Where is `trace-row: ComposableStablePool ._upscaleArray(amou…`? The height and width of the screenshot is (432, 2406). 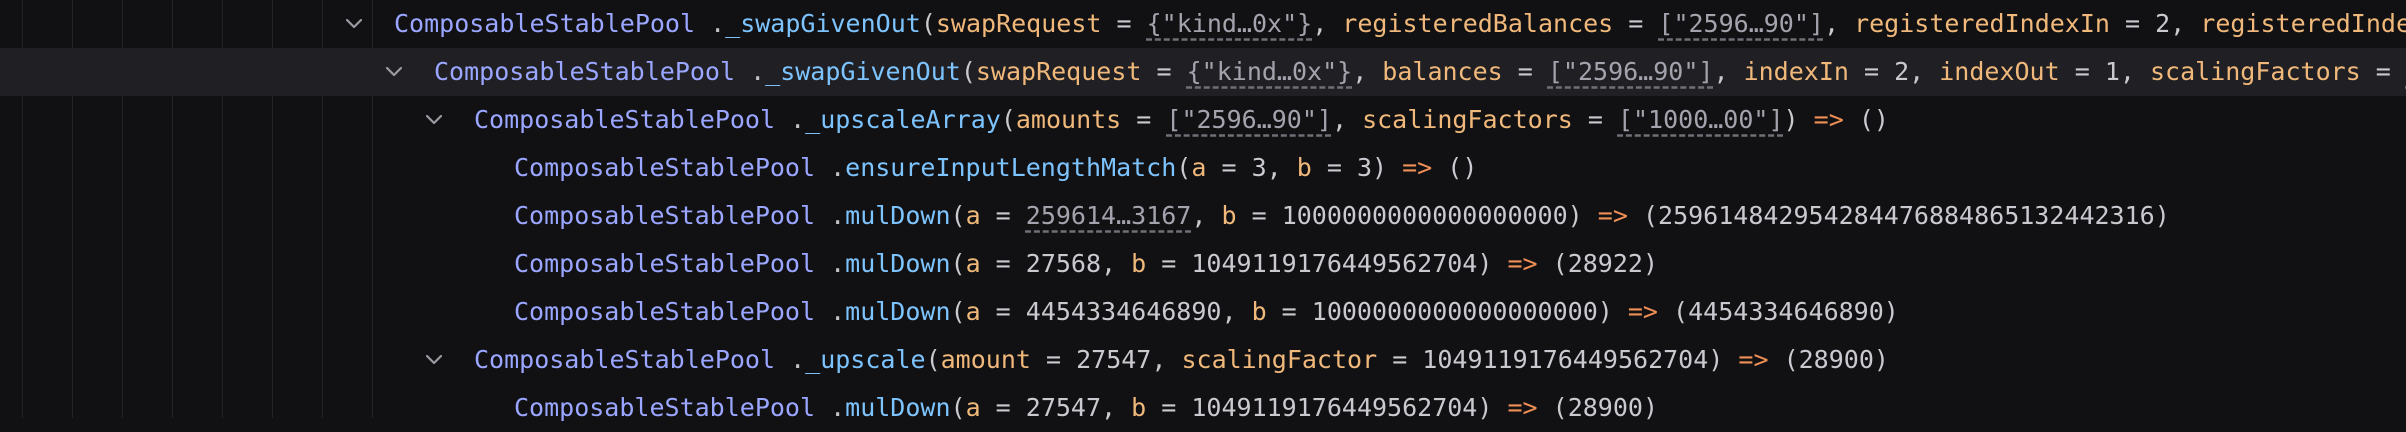
trace-row: ComposableStablePool ._upscaleArray(amou… is located at coordinates (1203, 120).